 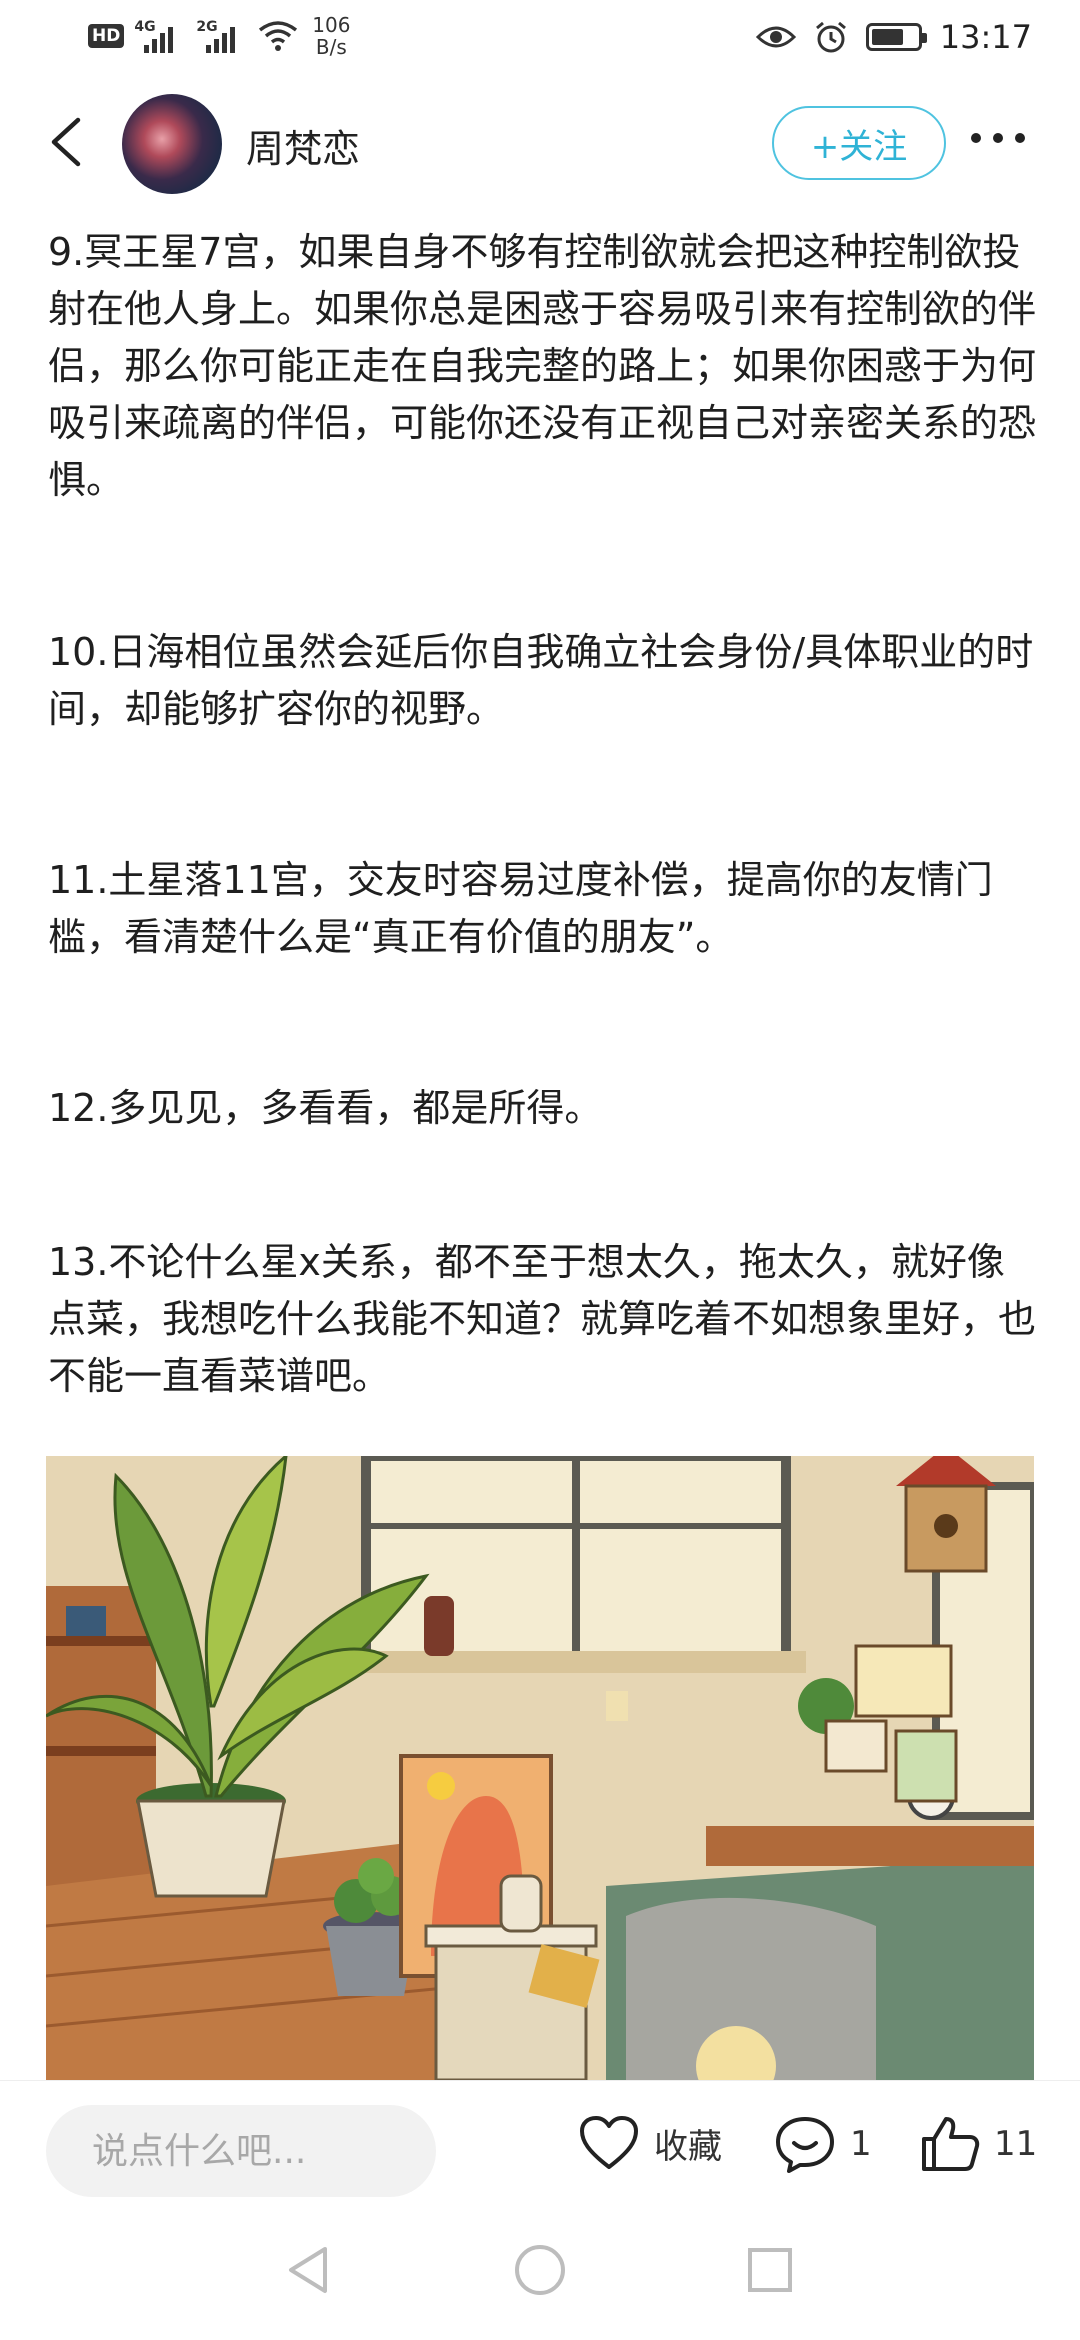 I want to click on paragraph-10: 10.日海相位虽然会延后你自我确立社会身份/具体职业的时间，却能够扩容你的视野。, so click(x=541, y=680).